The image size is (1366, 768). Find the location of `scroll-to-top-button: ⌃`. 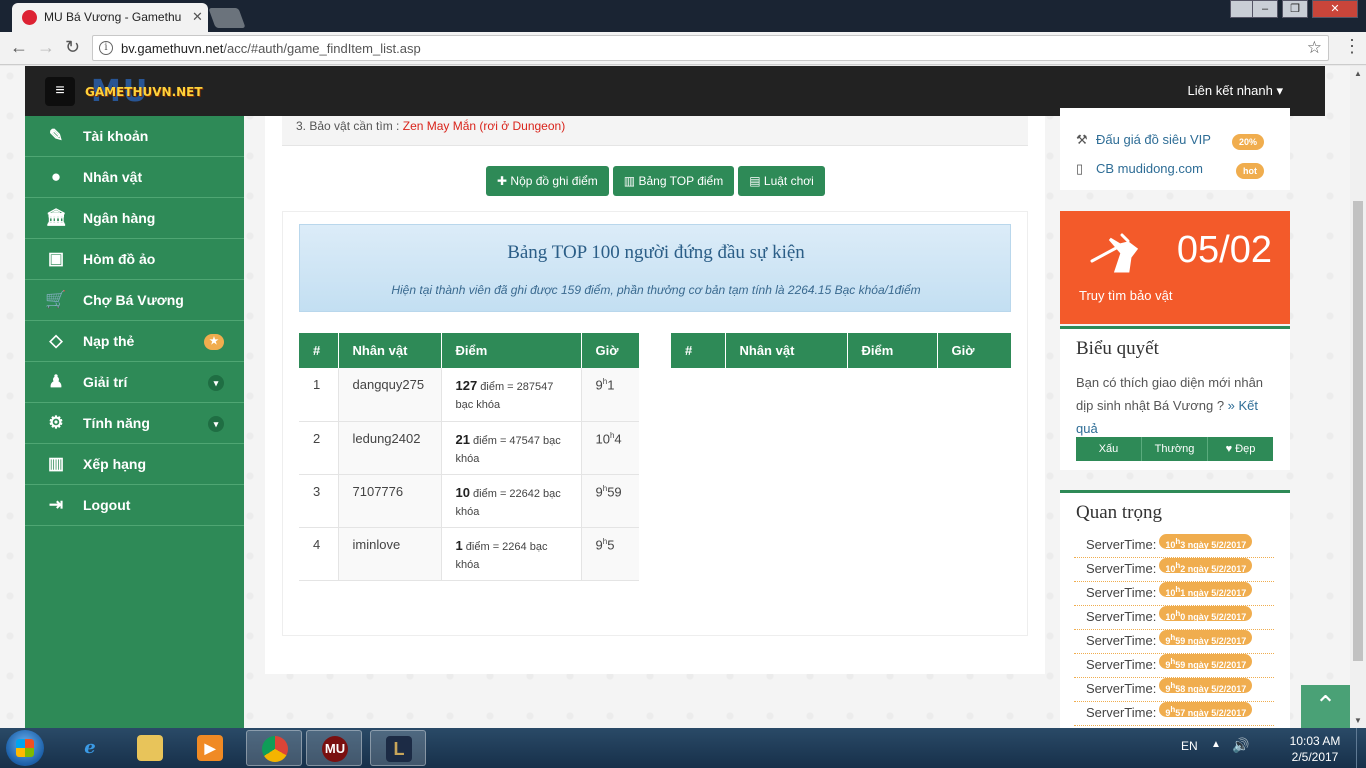

scroll-to-top-button: ⌃ is located at coordinates (1325, 706).